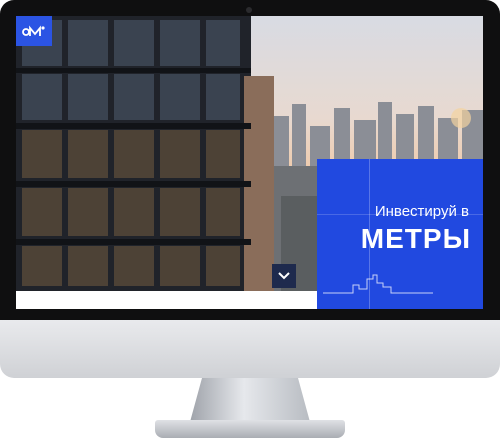 The height and width of the screenshot is (444, 500). I want to click on page-bottom-strip, so click(166, 300).